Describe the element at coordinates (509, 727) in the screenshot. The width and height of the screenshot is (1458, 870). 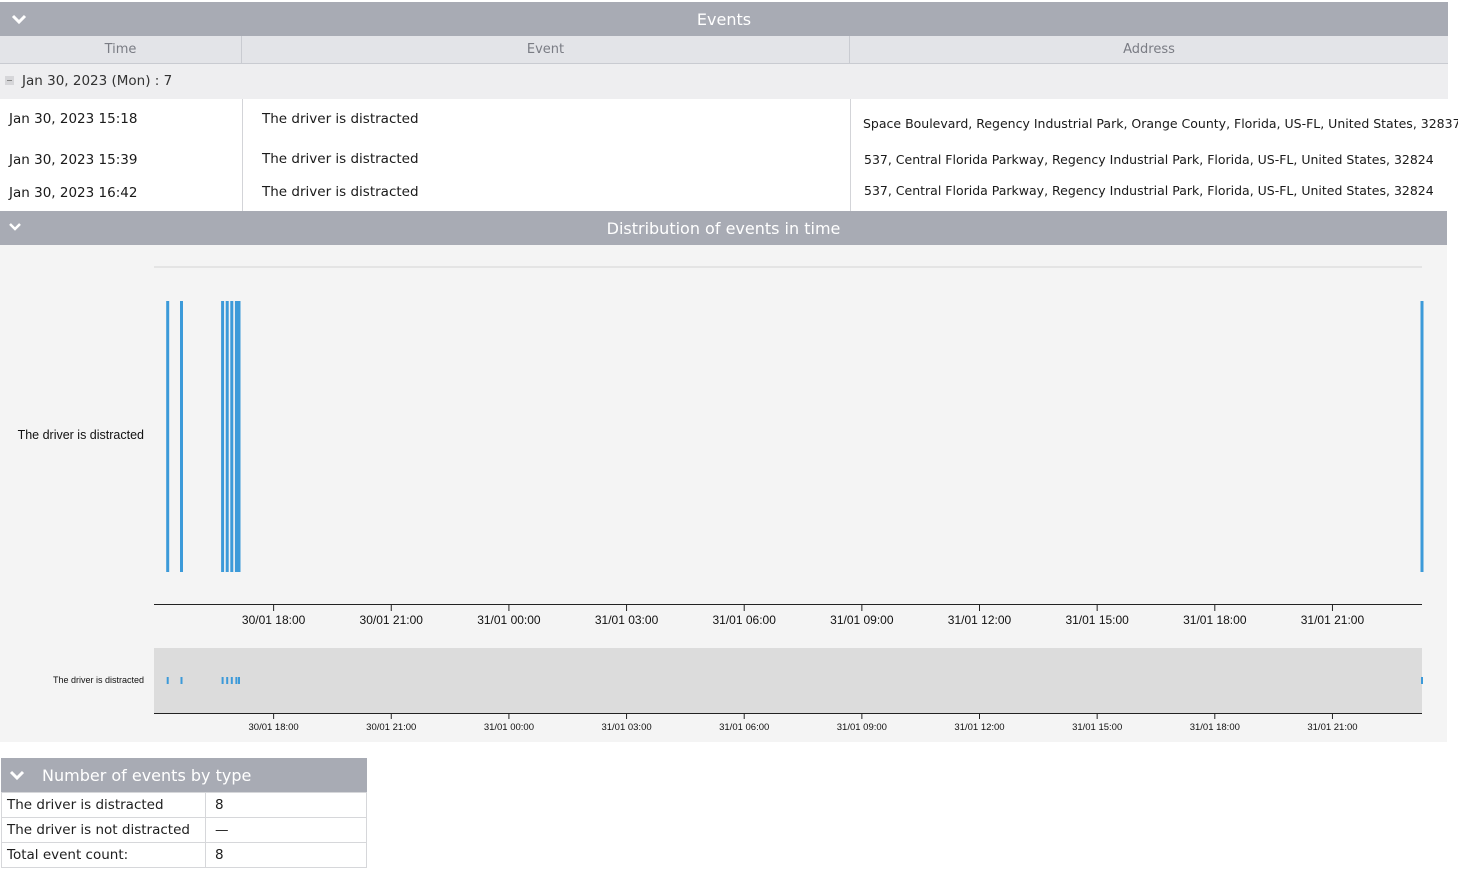
I see `overview-tick-label: 31/01 00:00` at that location.